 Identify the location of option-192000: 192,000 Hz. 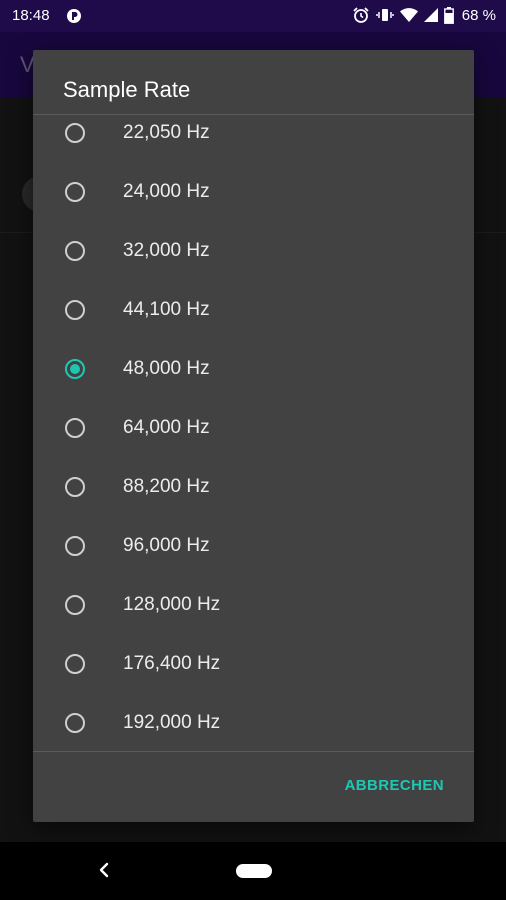
(253, 722).